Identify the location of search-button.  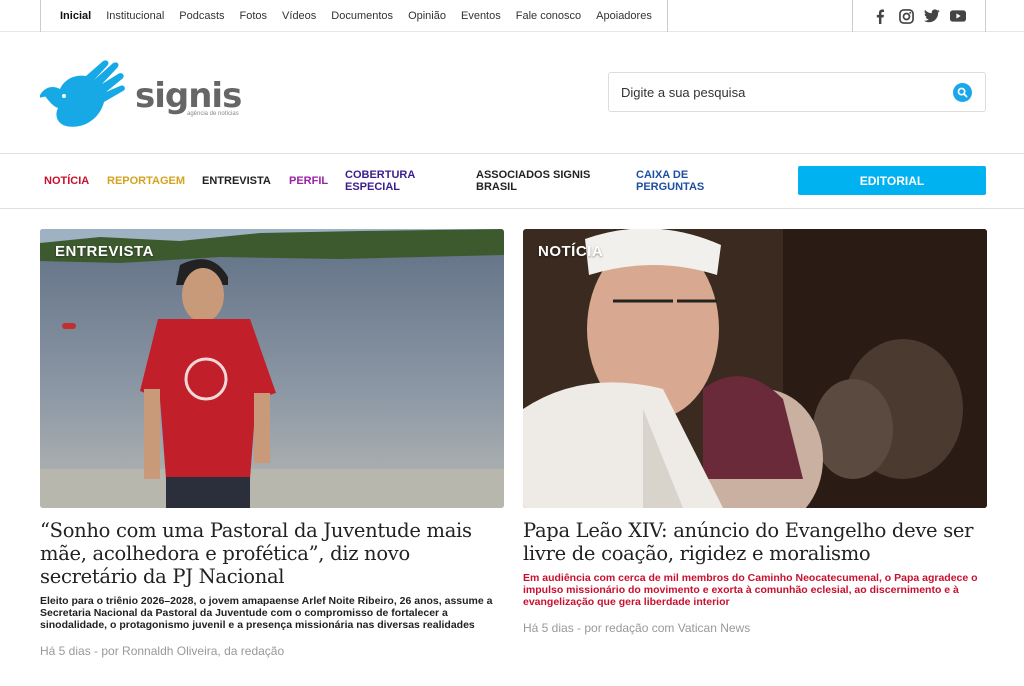
(962, 92).